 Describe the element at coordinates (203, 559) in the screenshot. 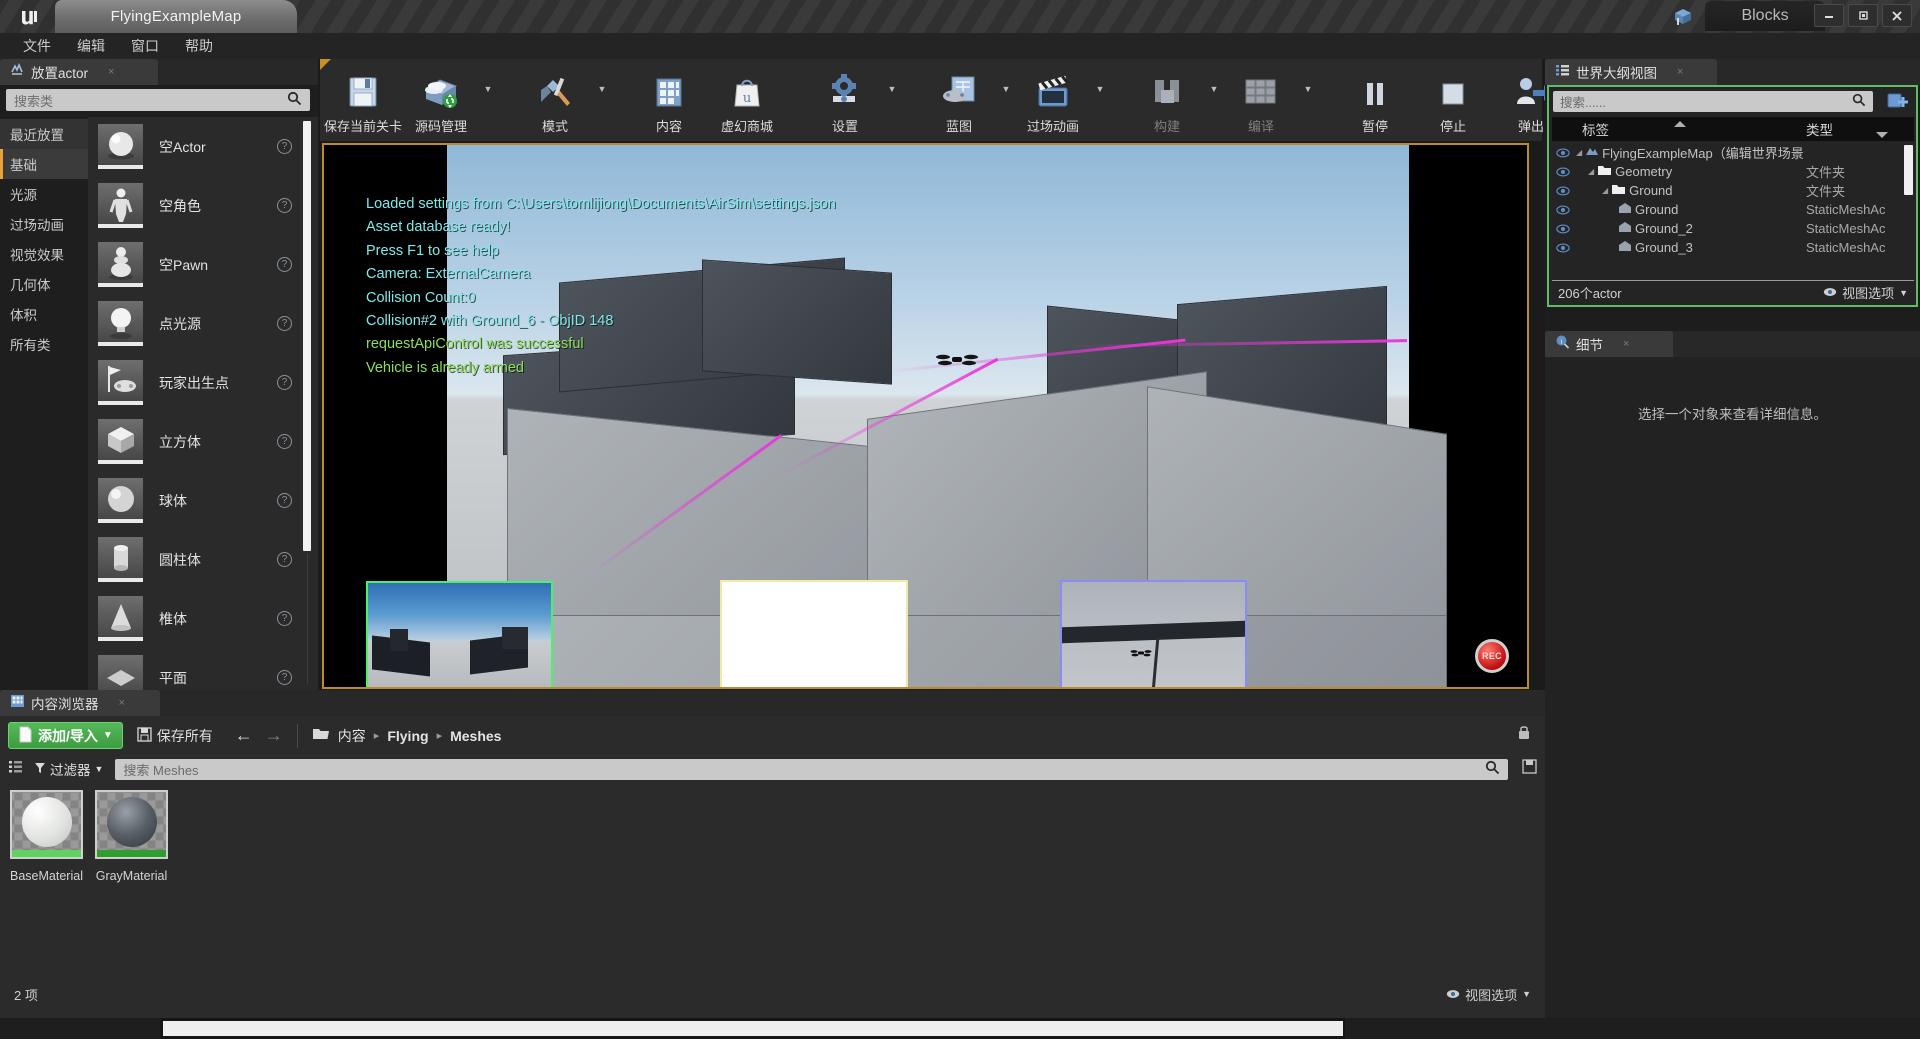

I see `list-item: 圆柱体 ?` at that location.